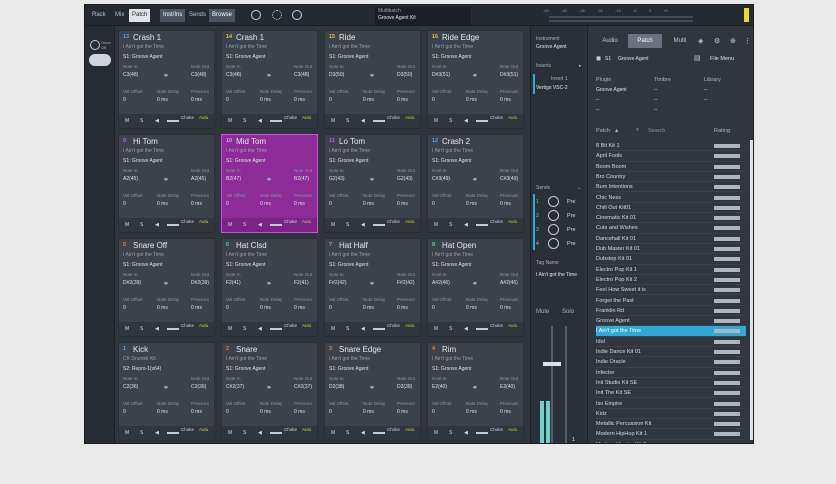 The width and height of the screenshot is (836, 484). Describe the element at coordinates (509, 283) in the screenshot. I see `note-out-value: A#2(46)` at that location.